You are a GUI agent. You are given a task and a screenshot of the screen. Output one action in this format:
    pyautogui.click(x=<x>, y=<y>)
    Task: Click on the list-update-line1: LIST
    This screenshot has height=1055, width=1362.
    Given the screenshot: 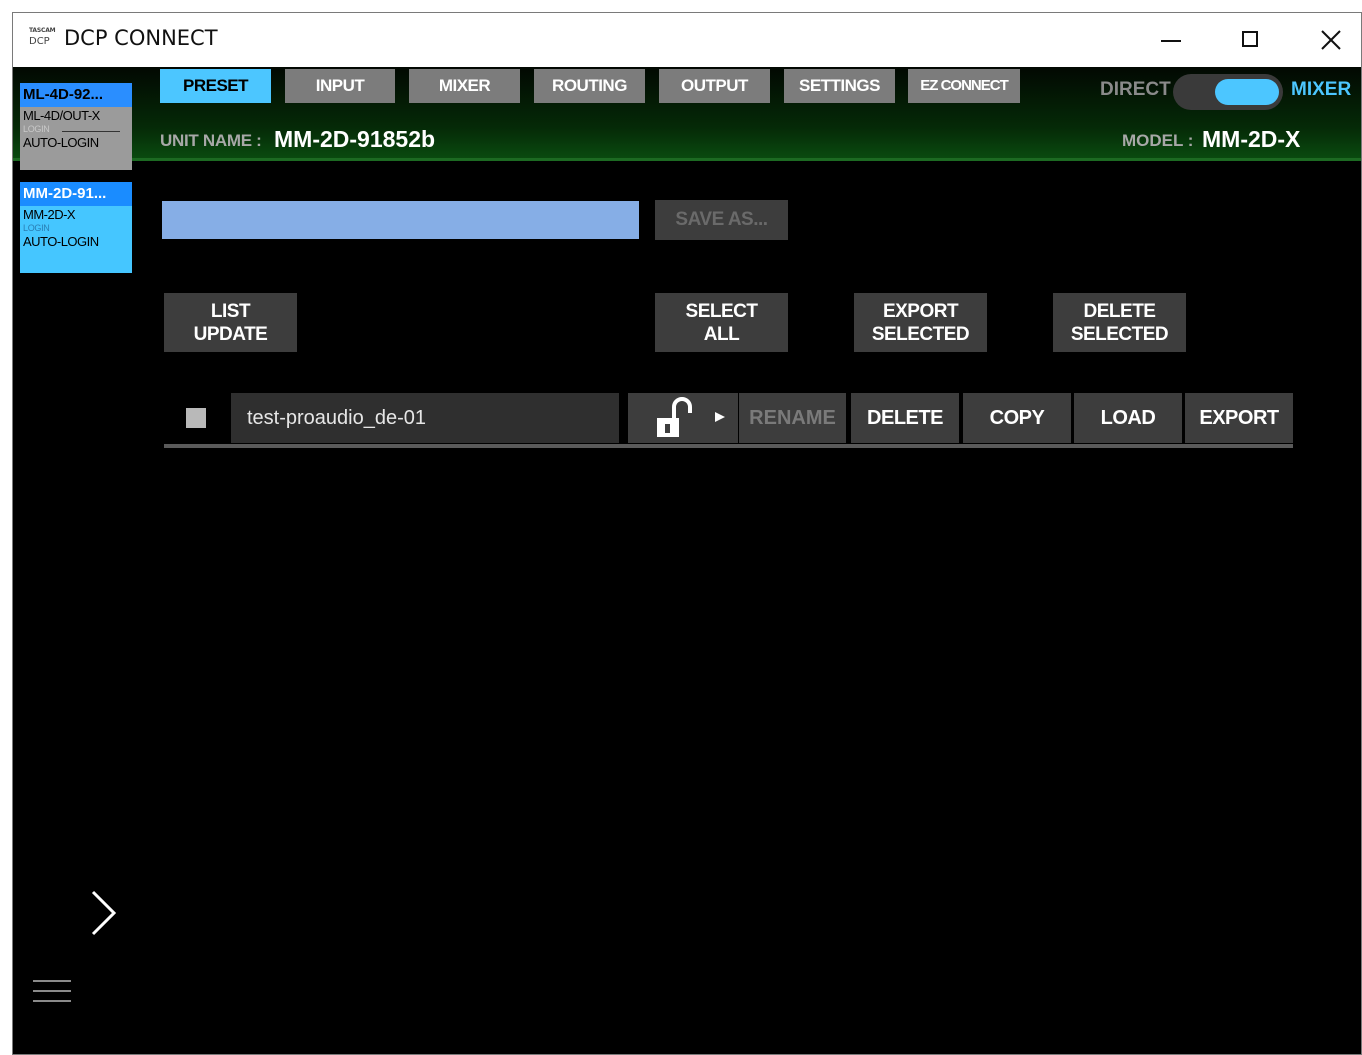 What is the action you would take?
    pyautogui.click(x=230, y=311)
    